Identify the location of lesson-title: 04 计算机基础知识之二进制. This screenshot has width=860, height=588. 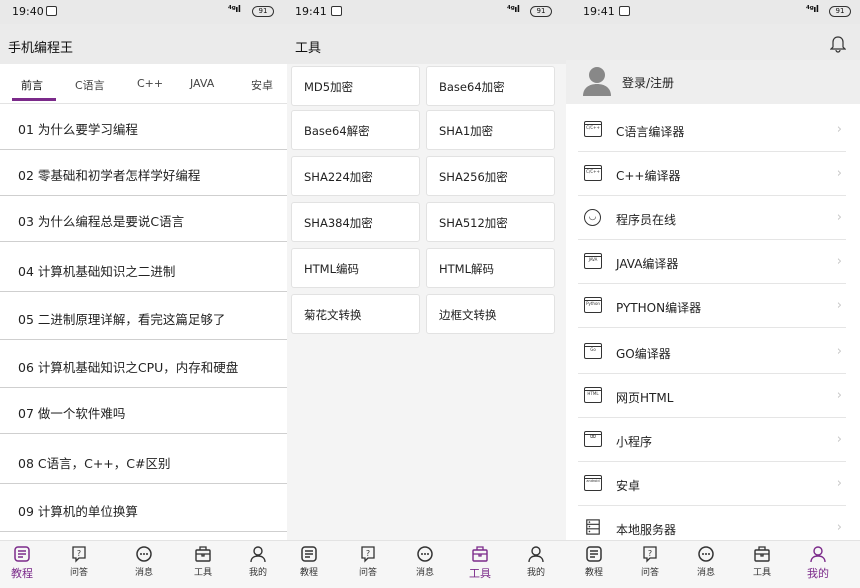
(97, 271).